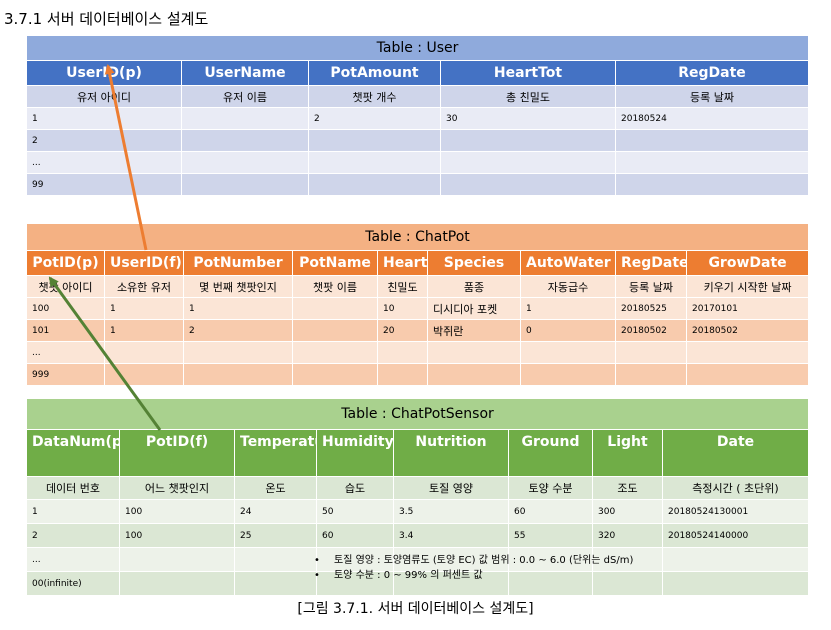 This screenshot has width=831, height=630. What do you see at coordinates (105, 353) in the screenshot?
I see `potid-foreign-key-arrow` at bounding box center [105, 353].